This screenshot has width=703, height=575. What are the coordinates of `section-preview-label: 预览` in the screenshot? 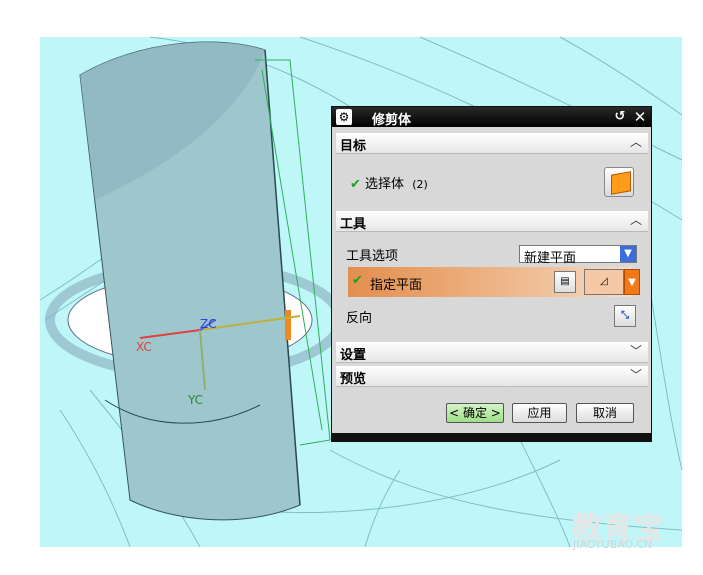 It's located at (353, 379).